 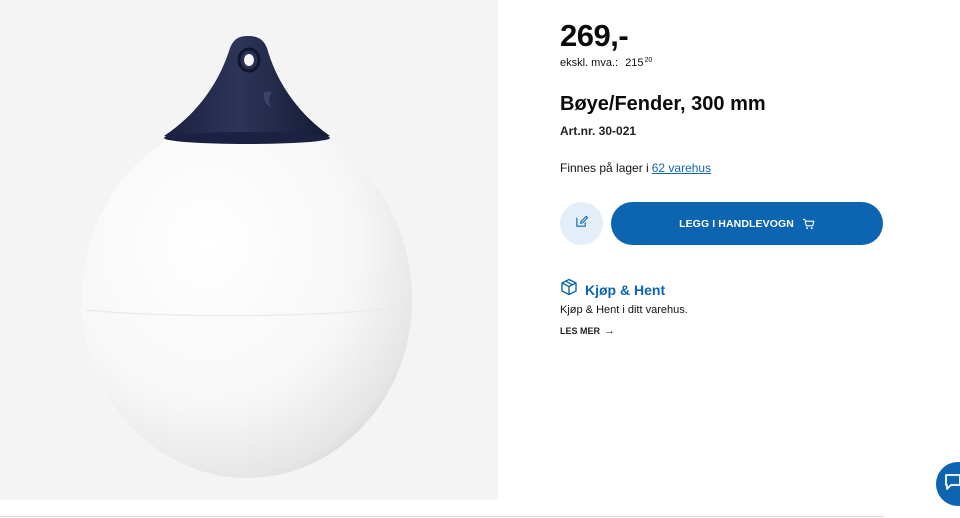 What do you see at coordinates (625, 289) in the screenshot?
I see `pickup-title: Kjøp & Hent` at bounding box center [625, 289].